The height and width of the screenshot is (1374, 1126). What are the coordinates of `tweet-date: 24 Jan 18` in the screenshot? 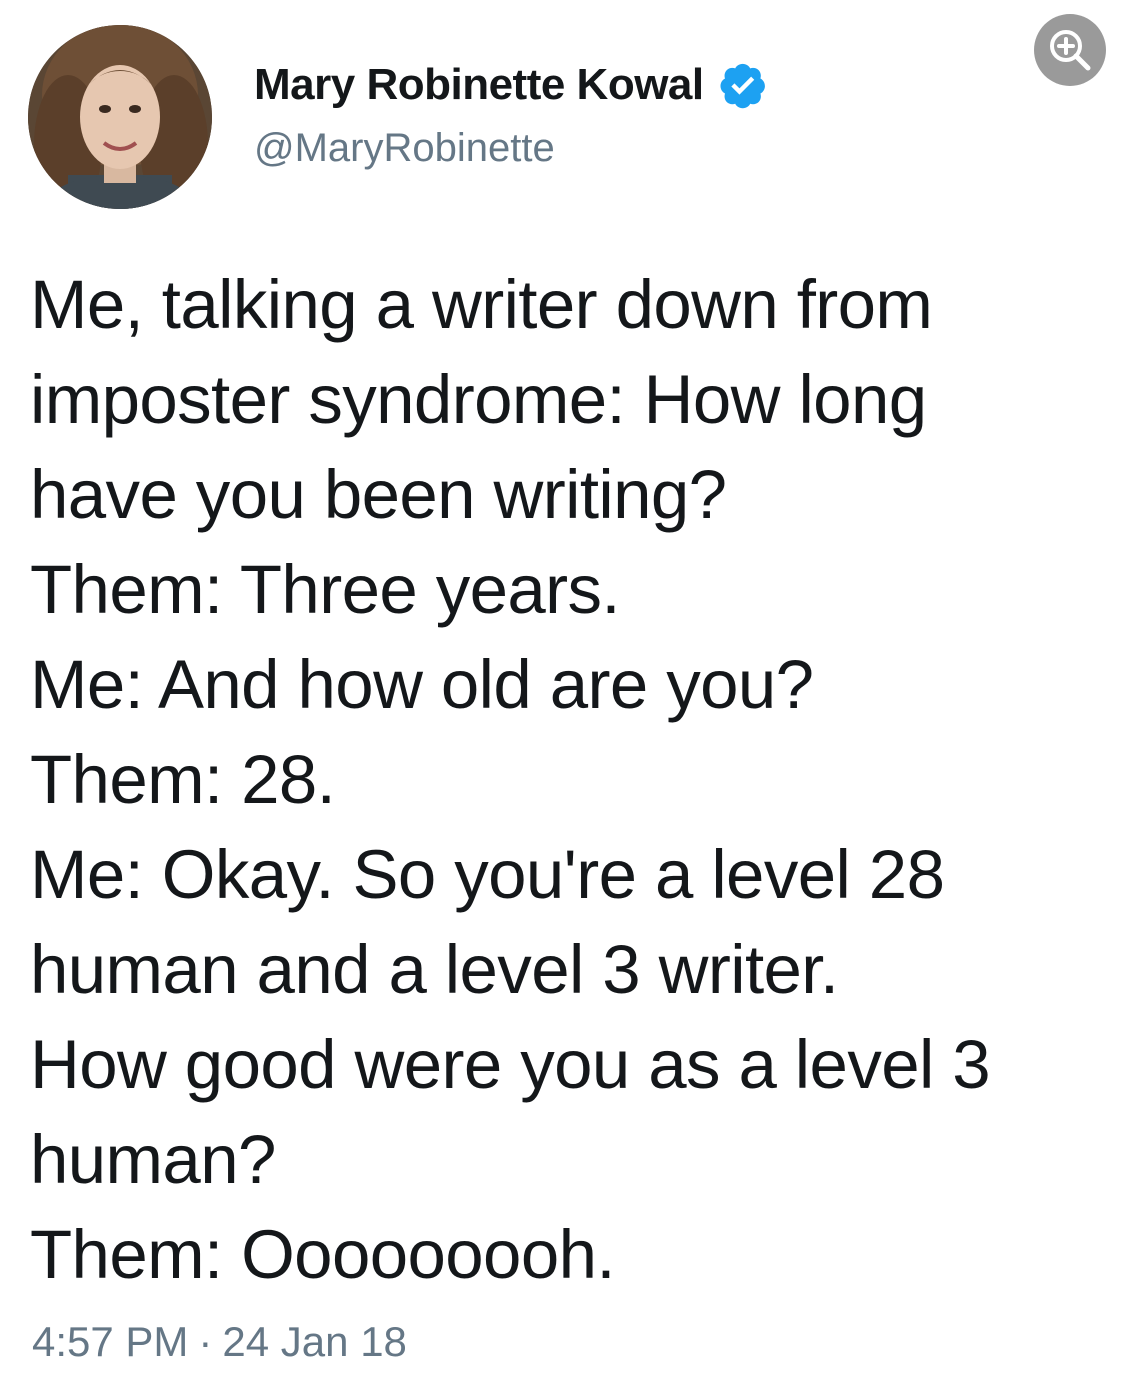 It's located at (314, 1341).